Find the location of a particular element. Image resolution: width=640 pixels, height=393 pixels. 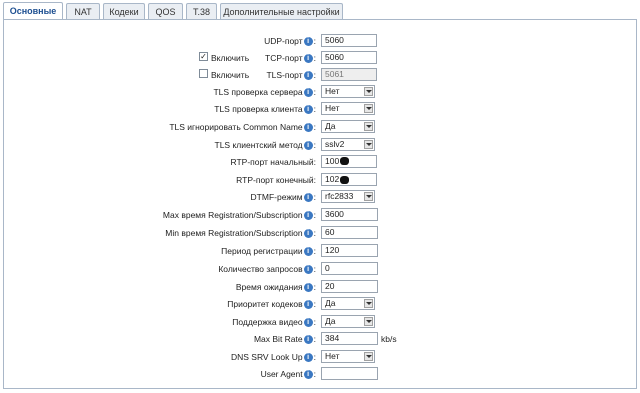

codec-priority-select: Да is located at coordinates (348, 303).